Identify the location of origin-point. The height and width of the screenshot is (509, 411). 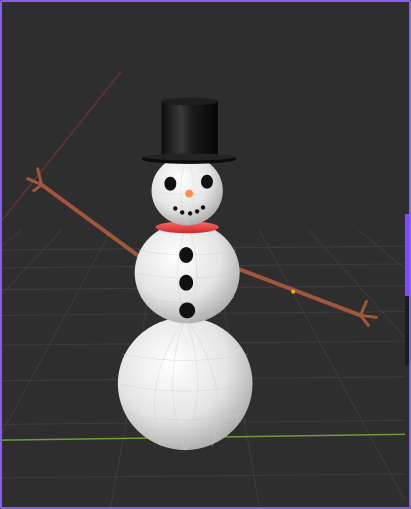
(293, 291).